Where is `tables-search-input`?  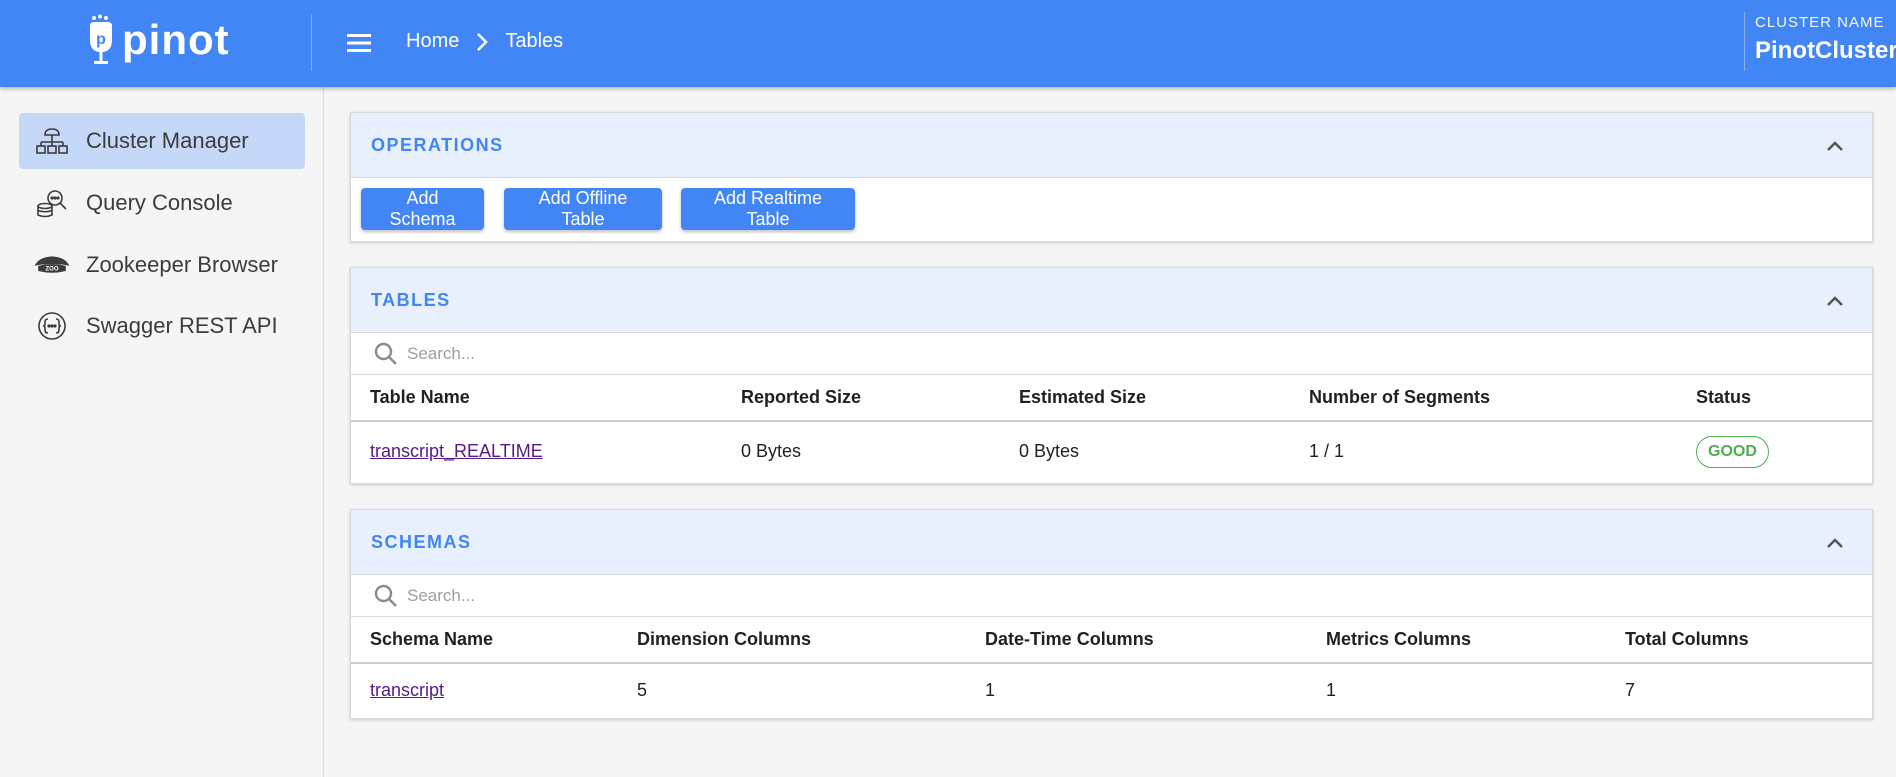
tables-search-input is located at coordinates (707, 354).